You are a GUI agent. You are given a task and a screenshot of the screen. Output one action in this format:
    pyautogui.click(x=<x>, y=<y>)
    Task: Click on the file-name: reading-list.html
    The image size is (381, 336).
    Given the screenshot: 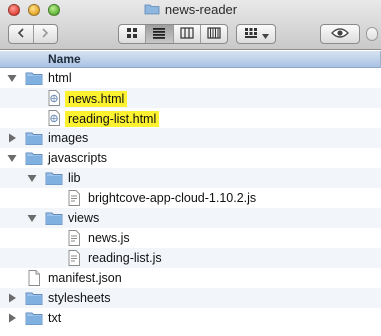 What is the action you would take?
    pyautogui.click(x=112, y=119)
    